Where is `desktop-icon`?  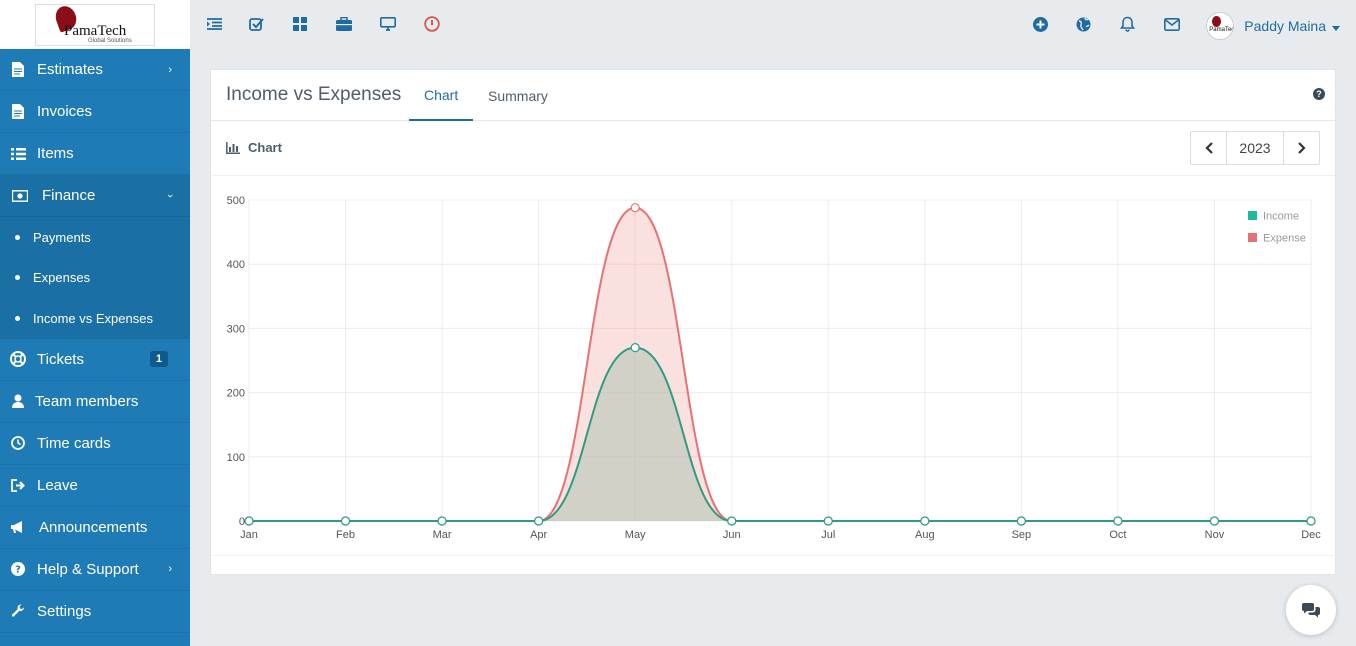 desktop-icon is located at coordinates (388, 24).